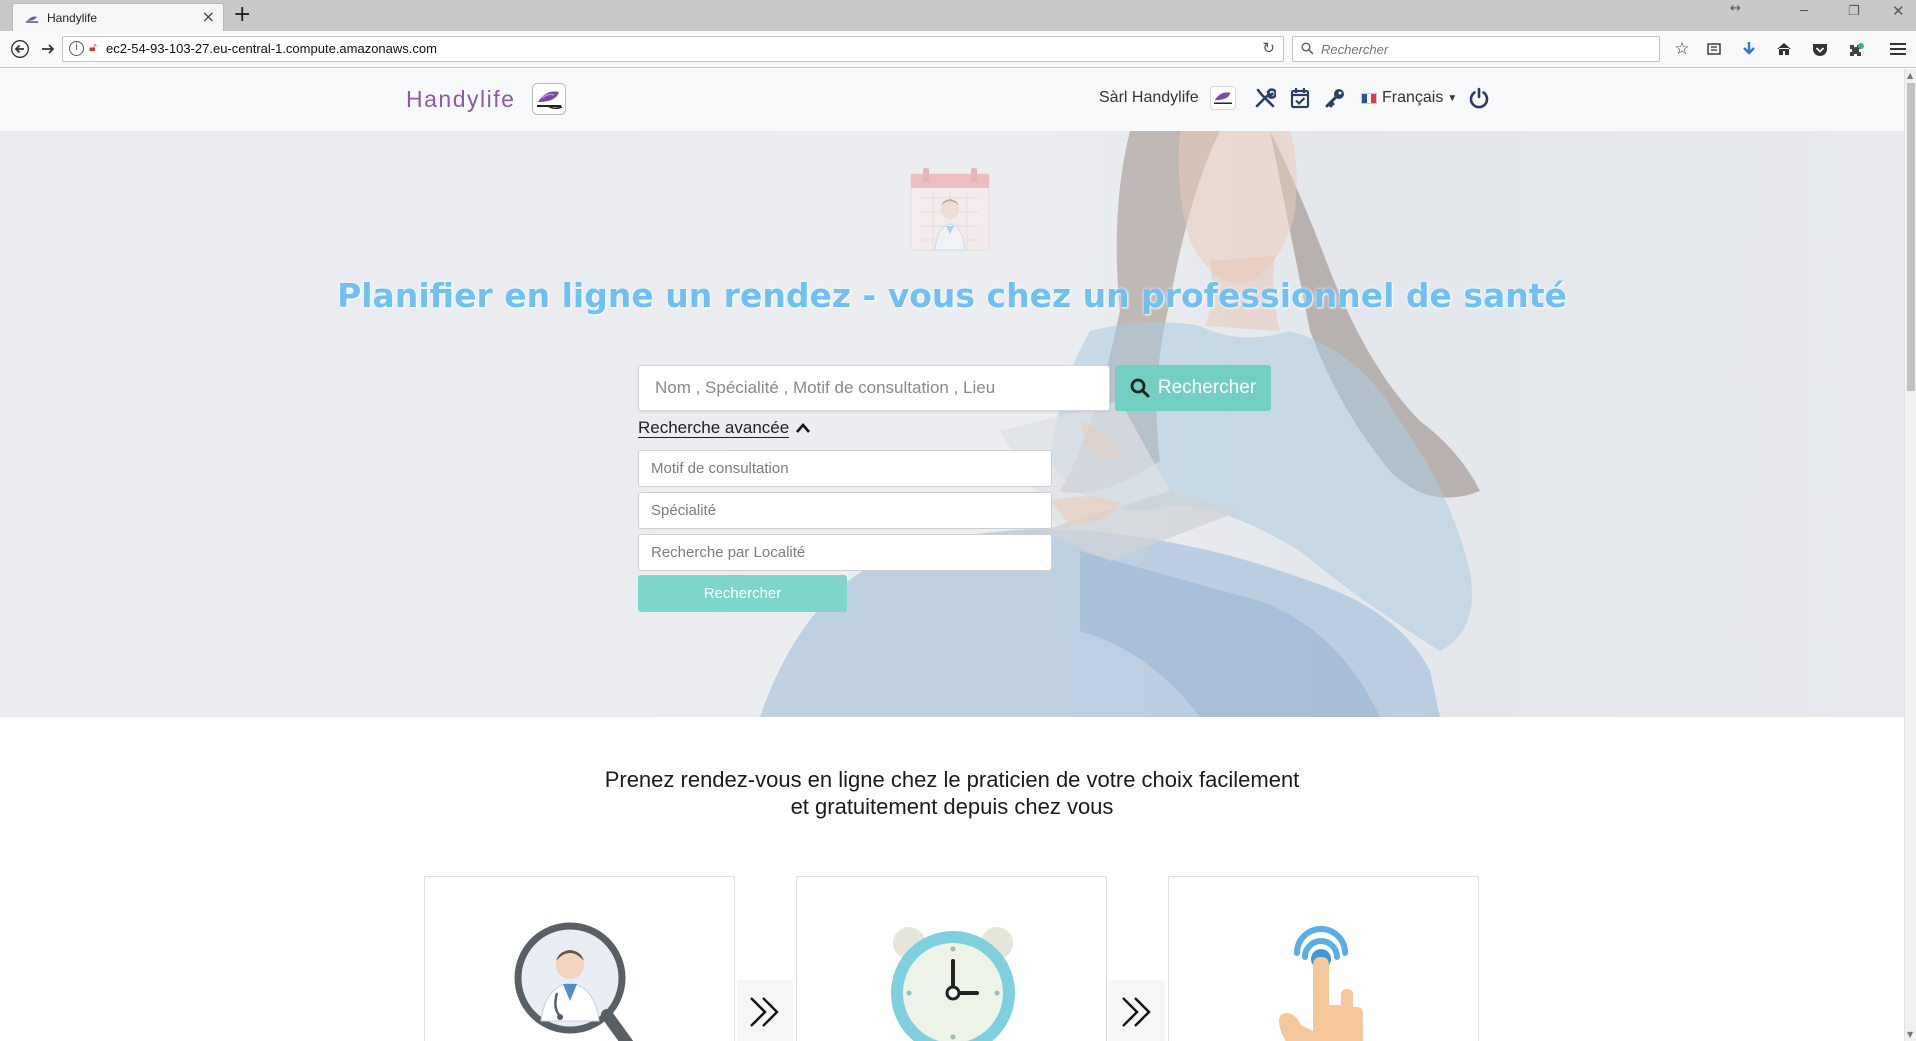  I want to click on localite-input, so click(845, 552).